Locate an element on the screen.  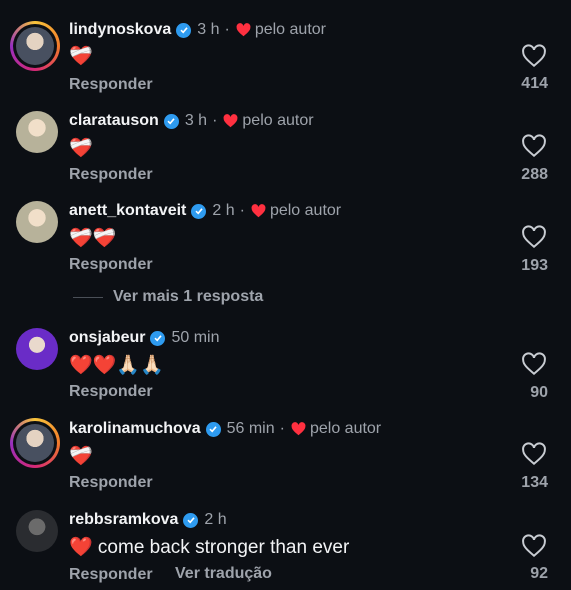
comment-text: ❤️‍🩹❤️‍🩹 is located at coordinates (93, 238).